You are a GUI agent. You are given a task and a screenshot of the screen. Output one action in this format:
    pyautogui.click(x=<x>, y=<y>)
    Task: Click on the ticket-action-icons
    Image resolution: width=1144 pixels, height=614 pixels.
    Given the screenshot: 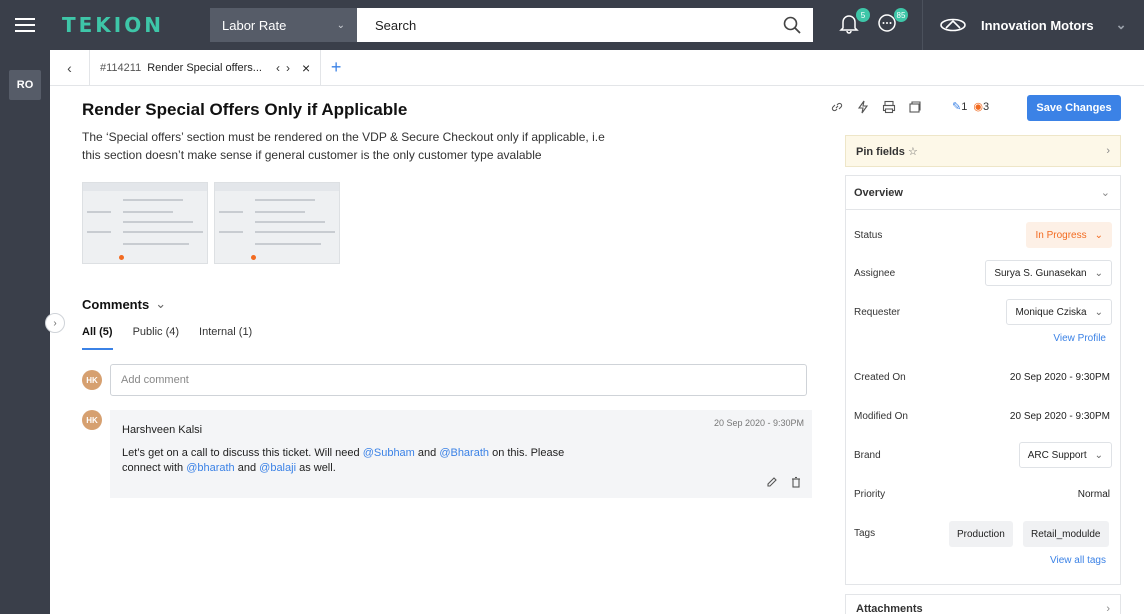 What is the action you would take?
    pyautogui.click(x=876, y=107)
    